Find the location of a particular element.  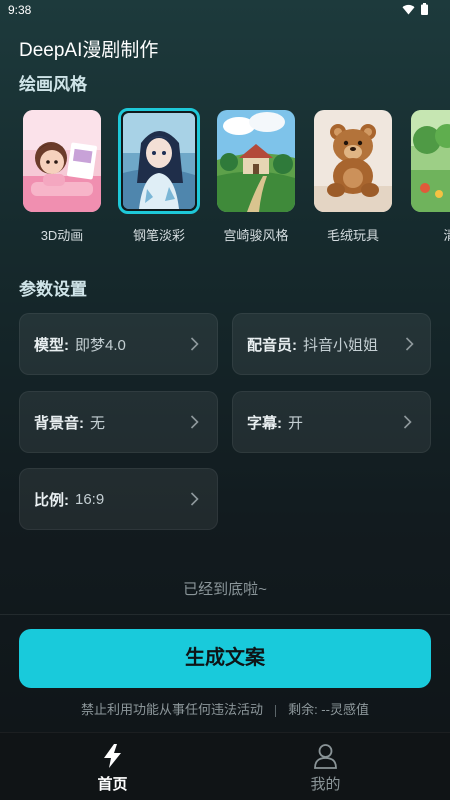

person-icon is located at coordinates (325, 756).